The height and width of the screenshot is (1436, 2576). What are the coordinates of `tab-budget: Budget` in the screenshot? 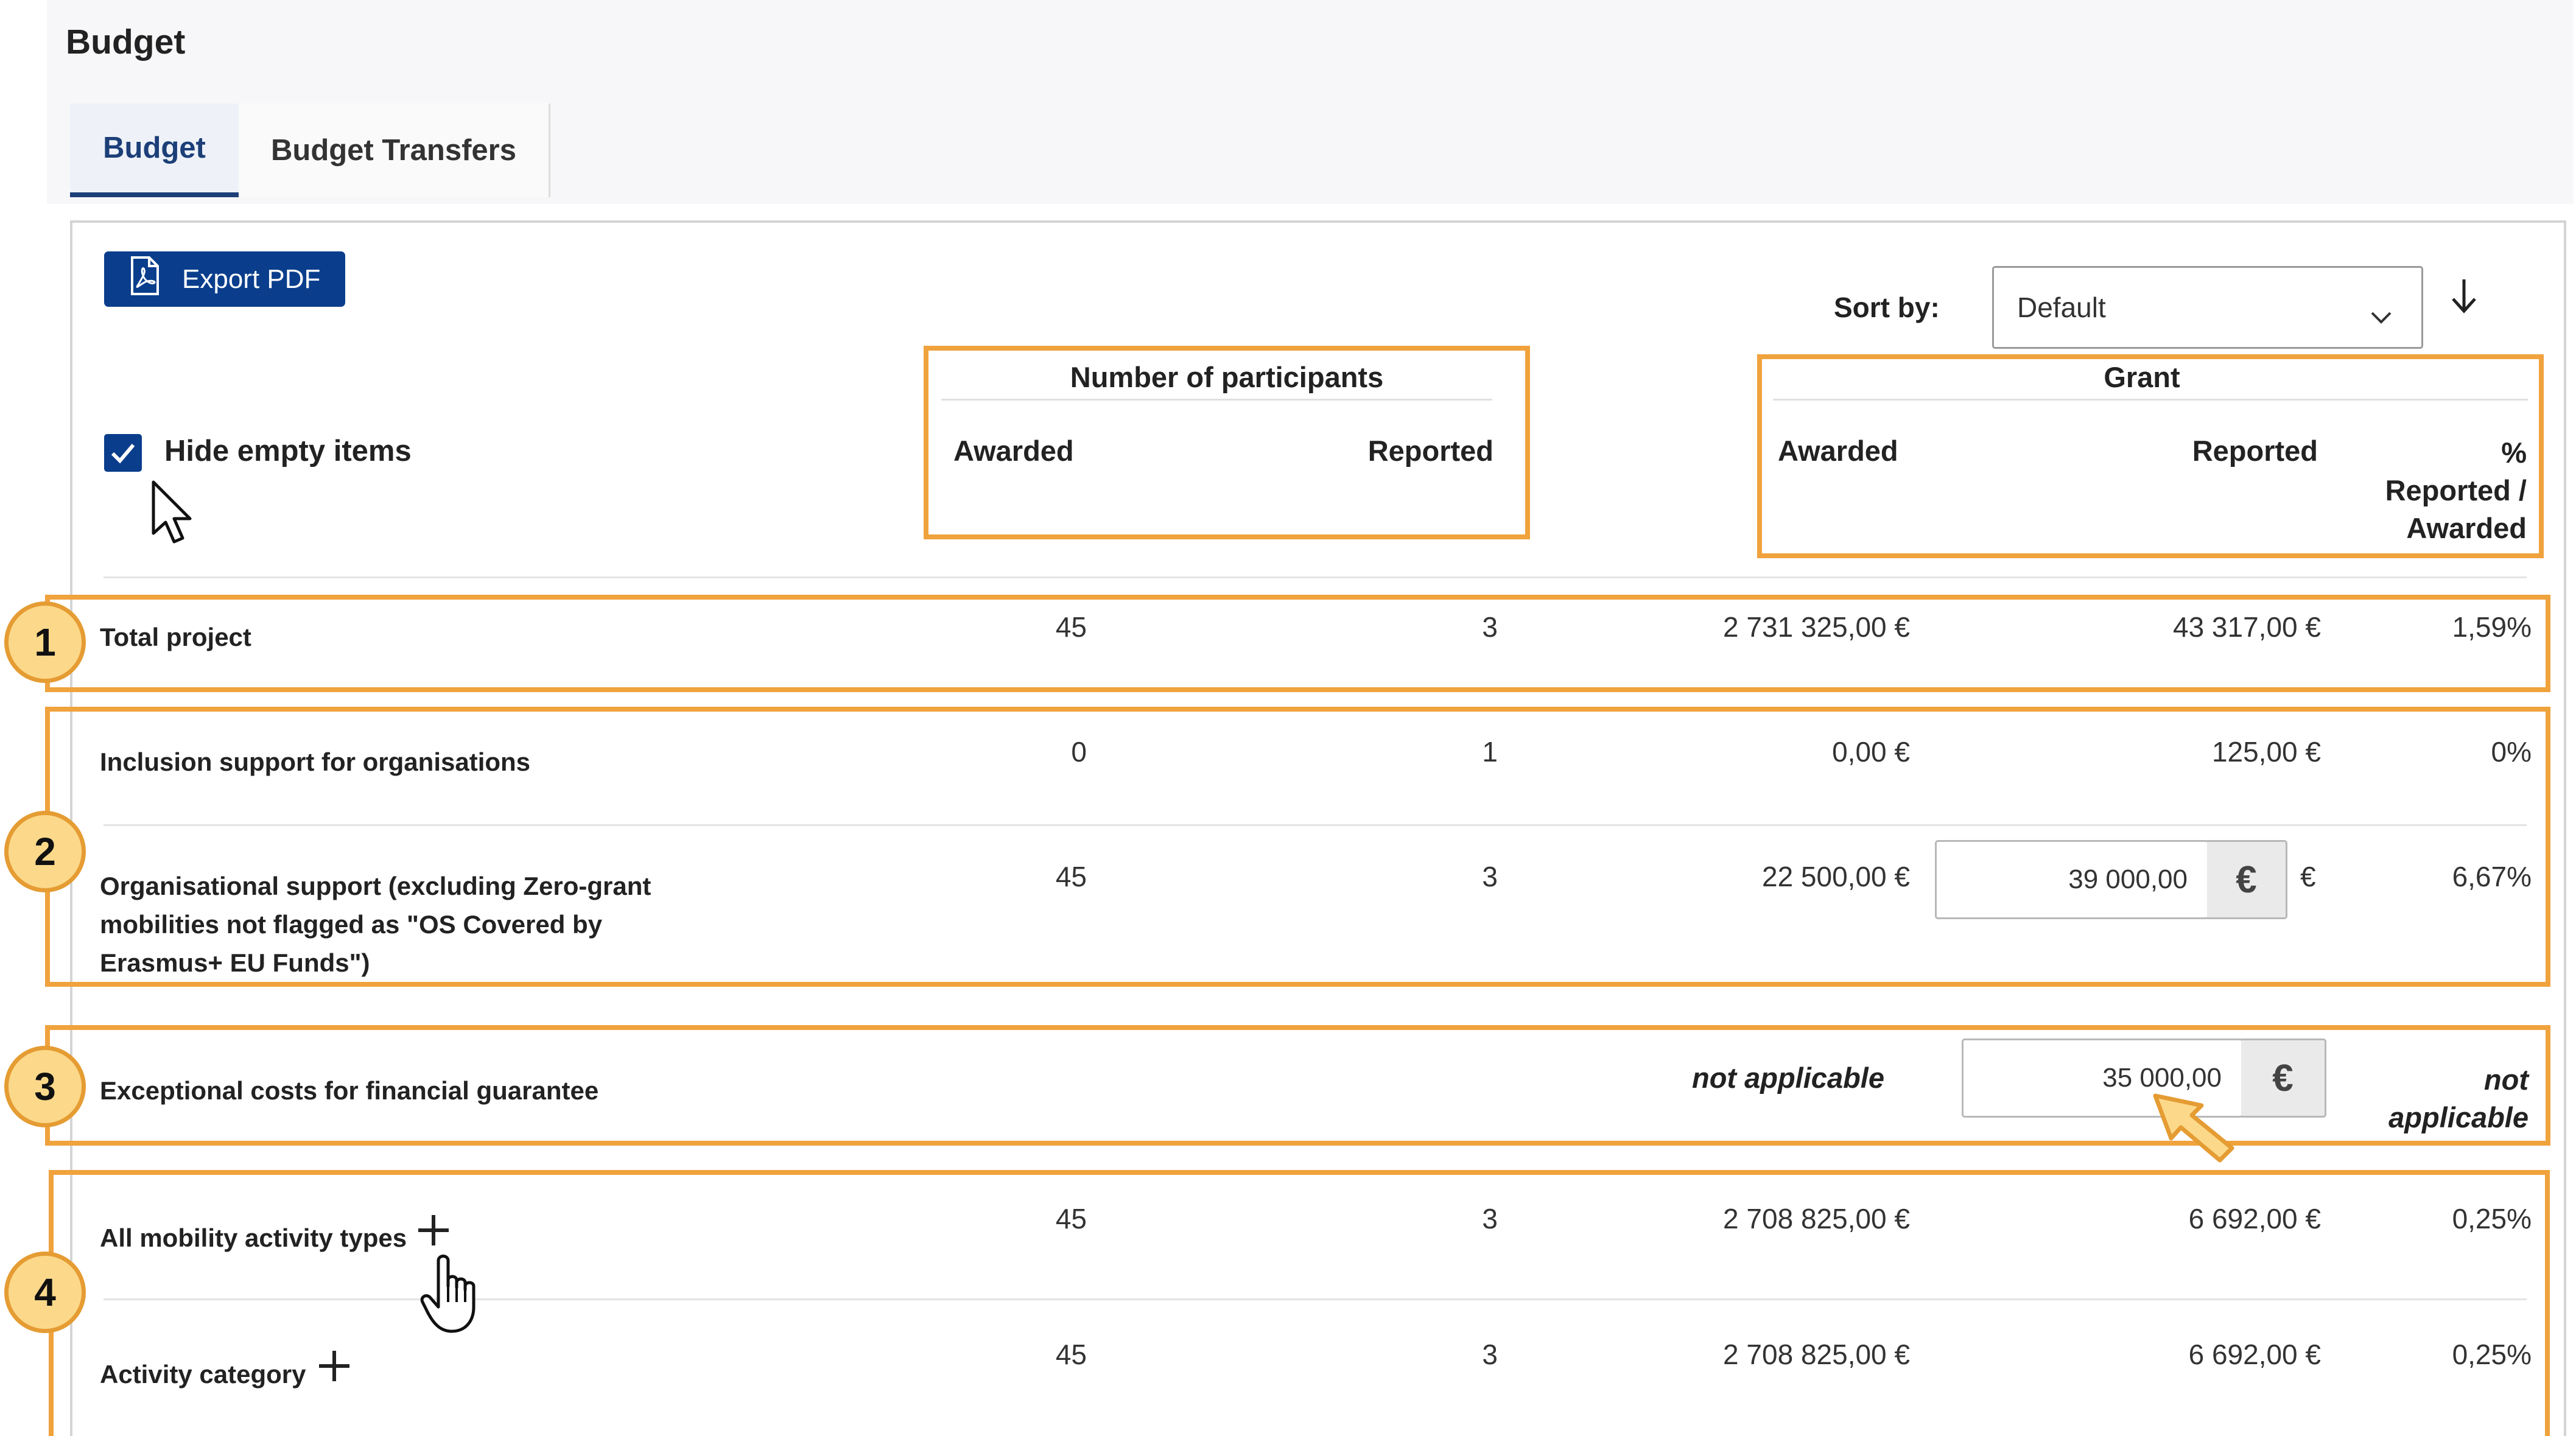 It's located at (154, 150).